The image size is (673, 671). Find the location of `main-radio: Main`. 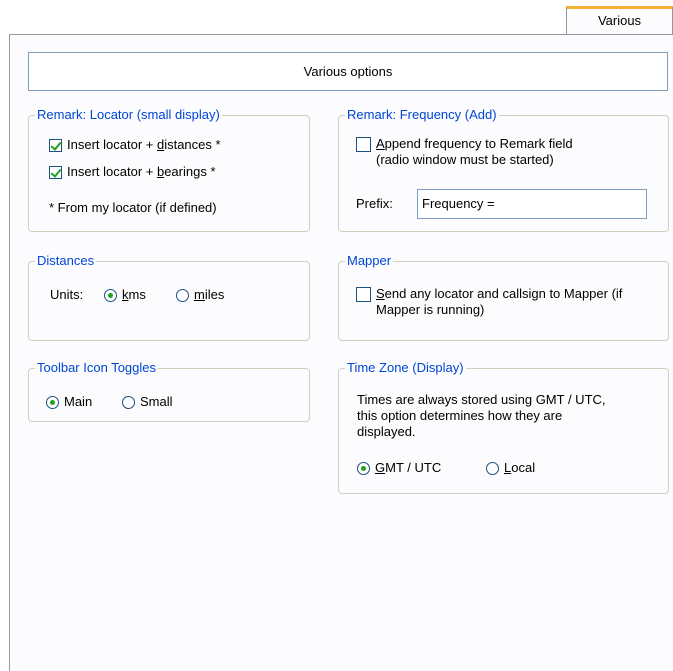

main-radio: Main is located at coordinates (69, 402).